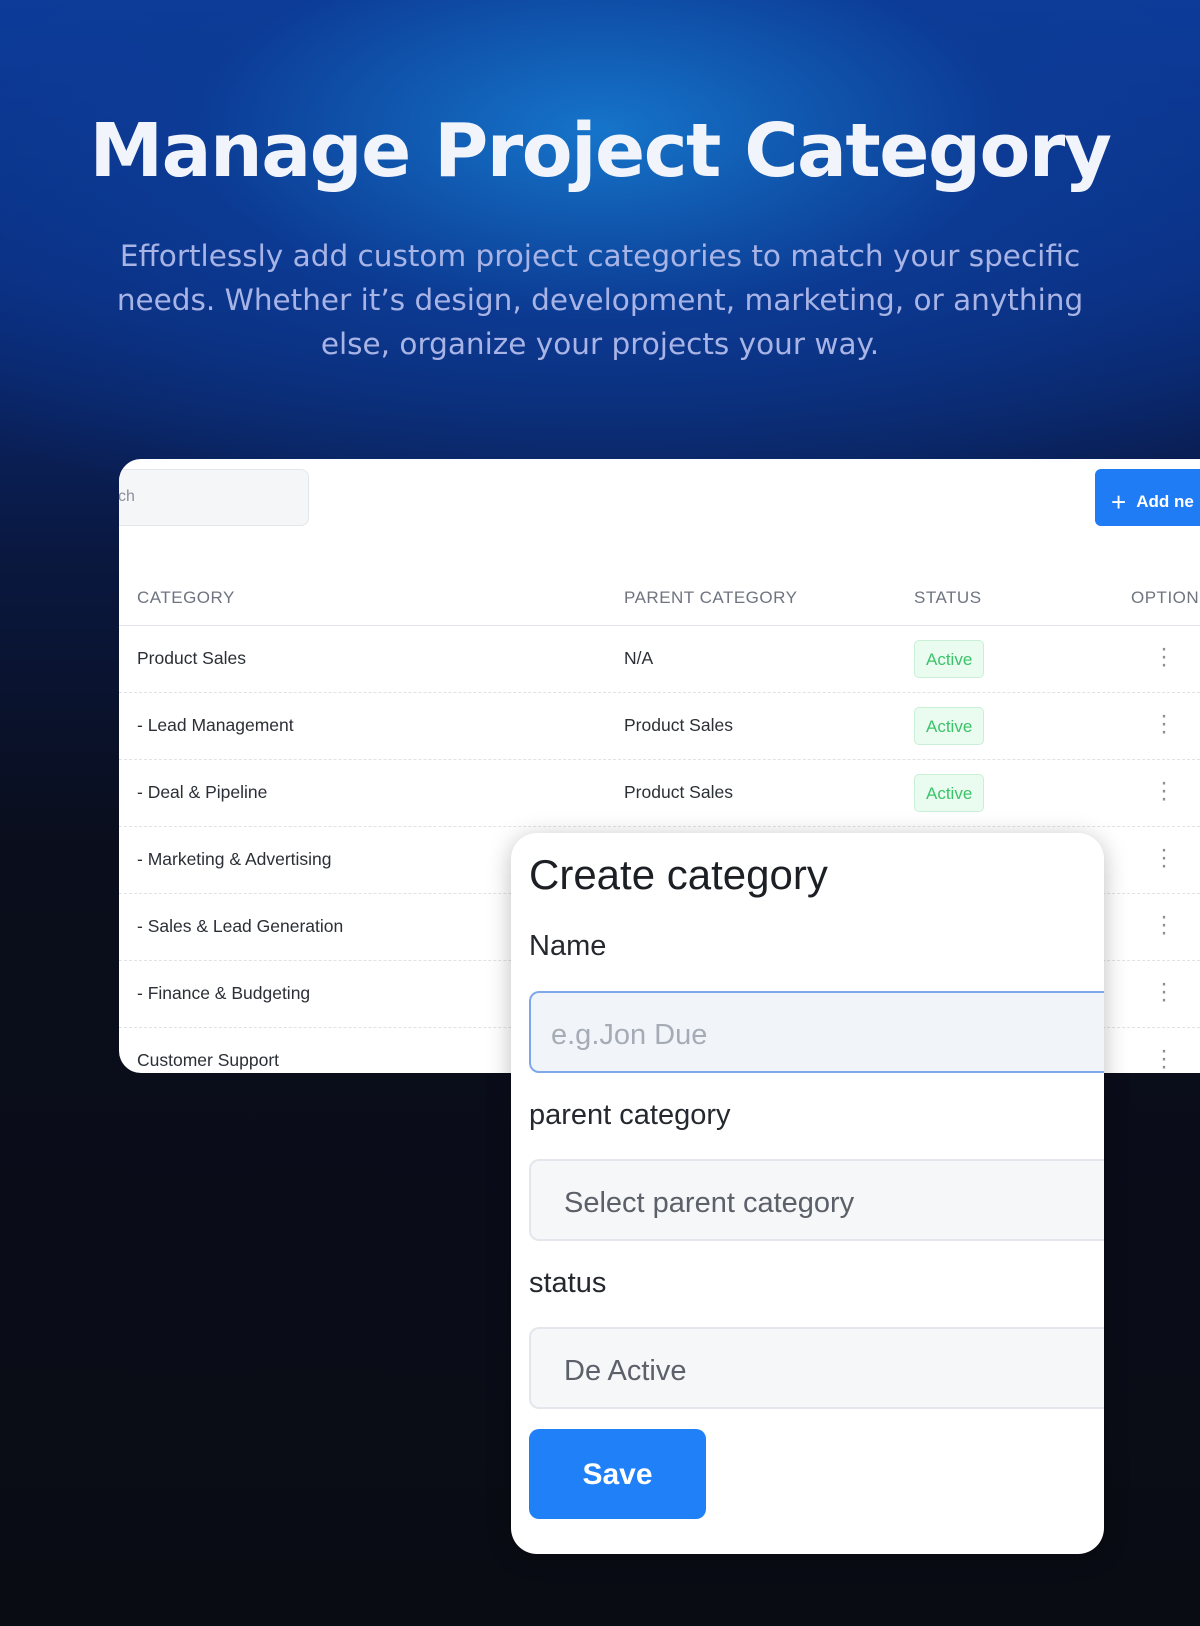 Image resolution: width=1200 pixels, height=1626 pixels. Describe the element at coordinates (816, 1368) in the screenshot. I see `status-select: De Active` at that location.